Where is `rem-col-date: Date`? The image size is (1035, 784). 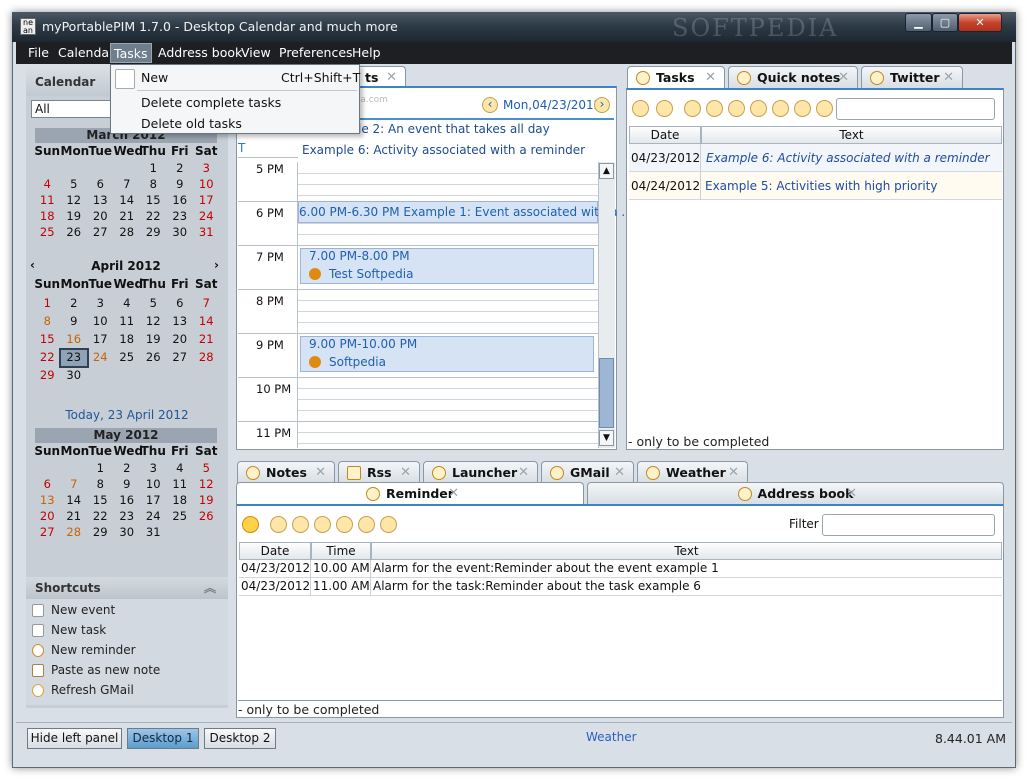
rem-col-date: Date is located at coordinates (275, 551).